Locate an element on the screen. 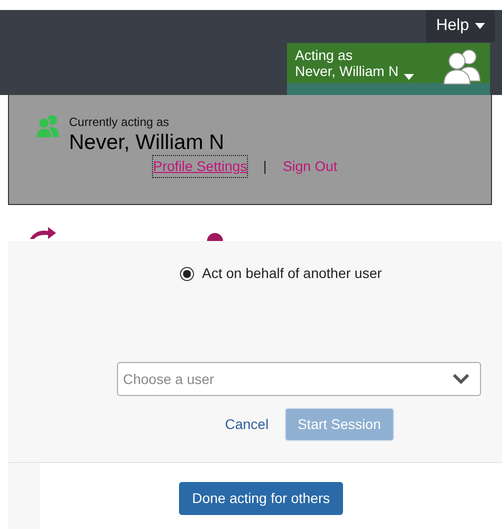 The image size is (502, 531). caption-text: Currently acting as is located at coordinates (119, 122).